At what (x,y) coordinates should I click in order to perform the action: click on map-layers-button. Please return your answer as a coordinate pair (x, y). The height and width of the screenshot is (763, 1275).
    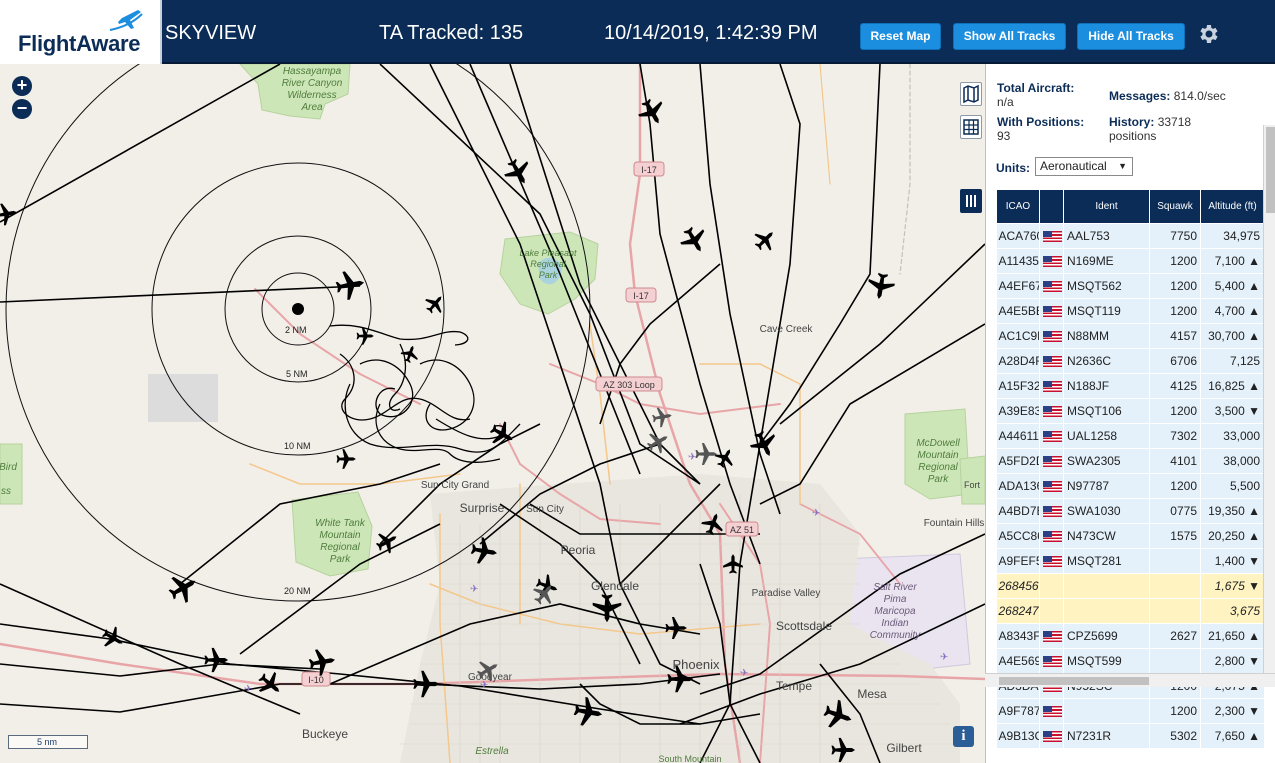
    Looking at the image, I should click on (971, 94).